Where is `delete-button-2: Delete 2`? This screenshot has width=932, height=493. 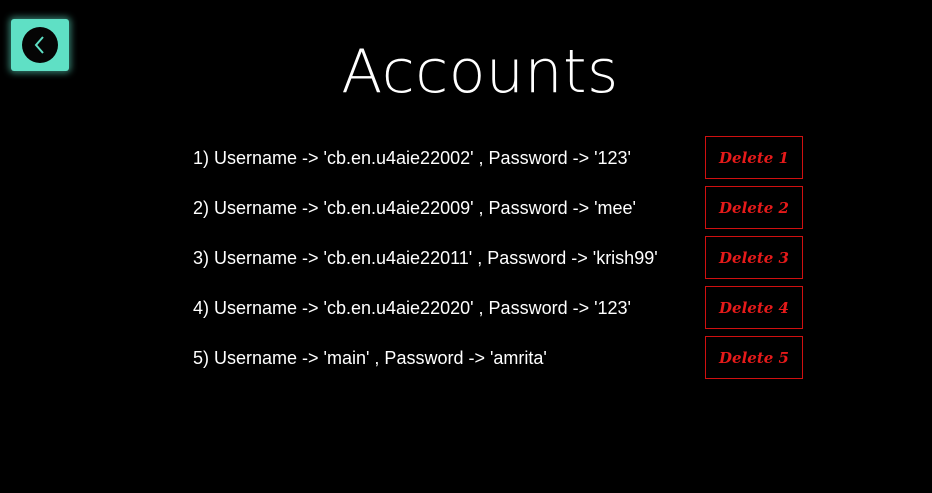 delete-button-2: Delete 2 is located at coordinates (754, 207).